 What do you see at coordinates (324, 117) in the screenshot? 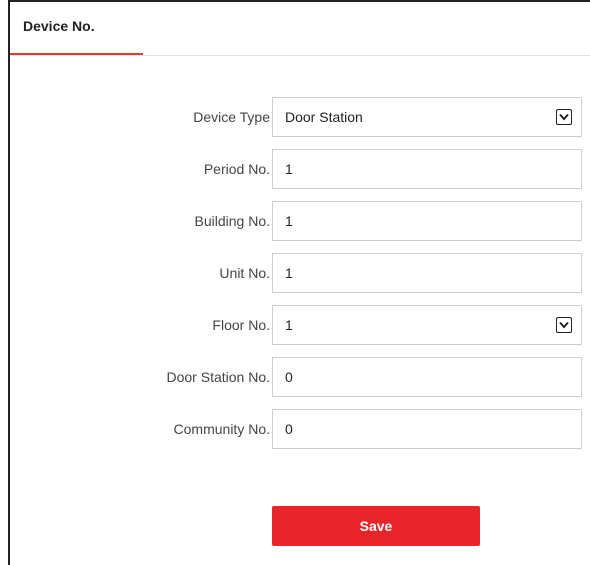
I see `device-type-value: Door Station` at bounding box center [324, 117].